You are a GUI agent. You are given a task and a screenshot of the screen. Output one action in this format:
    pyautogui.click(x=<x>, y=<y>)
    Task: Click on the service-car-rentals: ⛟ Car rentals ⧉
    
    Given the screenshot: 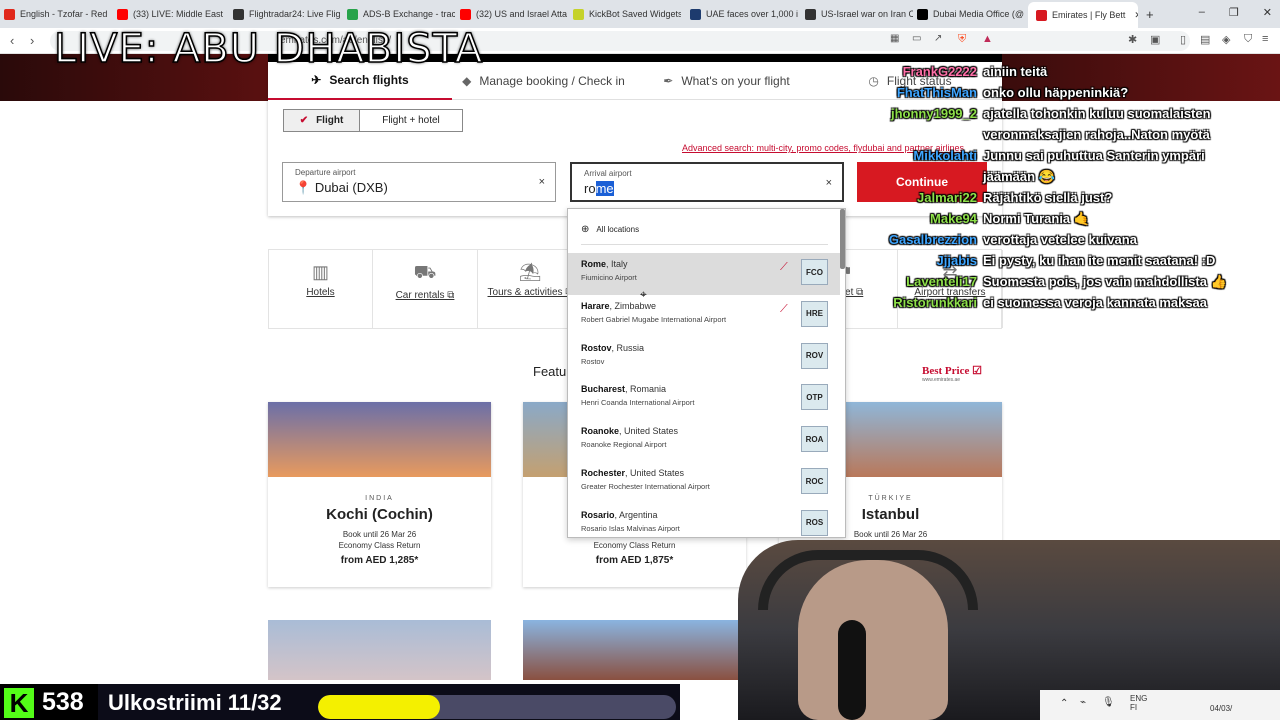 What is the action you would take?
    pyautogui.click(x=425, y=289)
    